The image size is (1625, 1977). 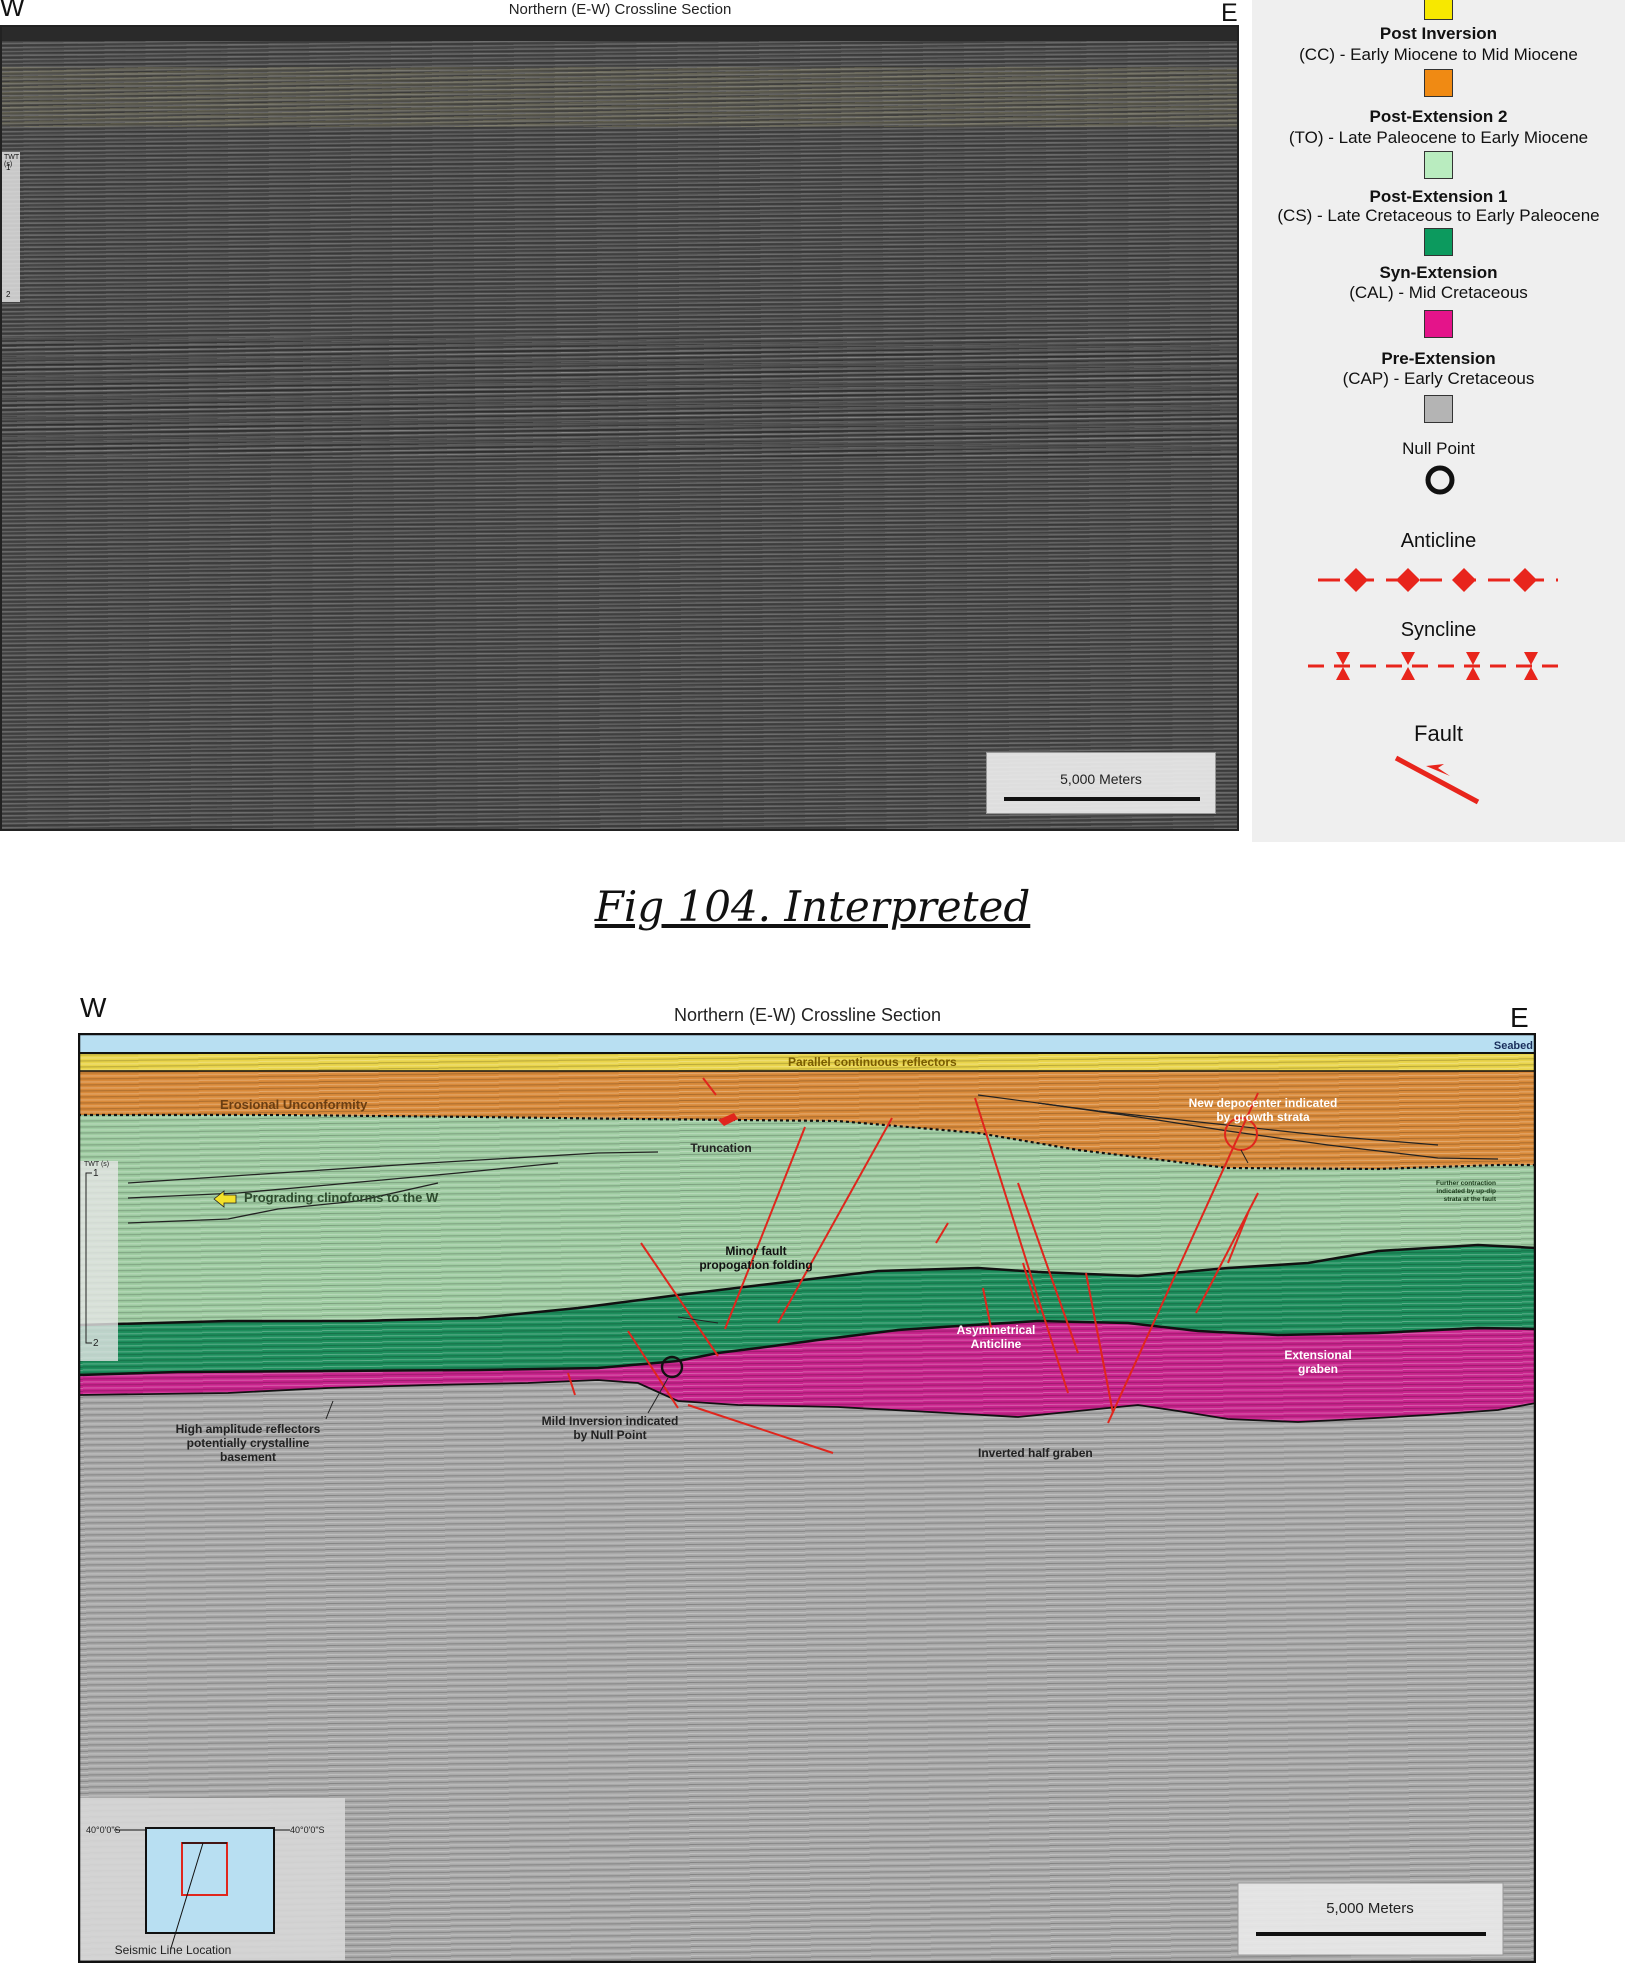 I want to click on bottom-scale-box: 5,000 Meters, so click(x=1370, y=1919).